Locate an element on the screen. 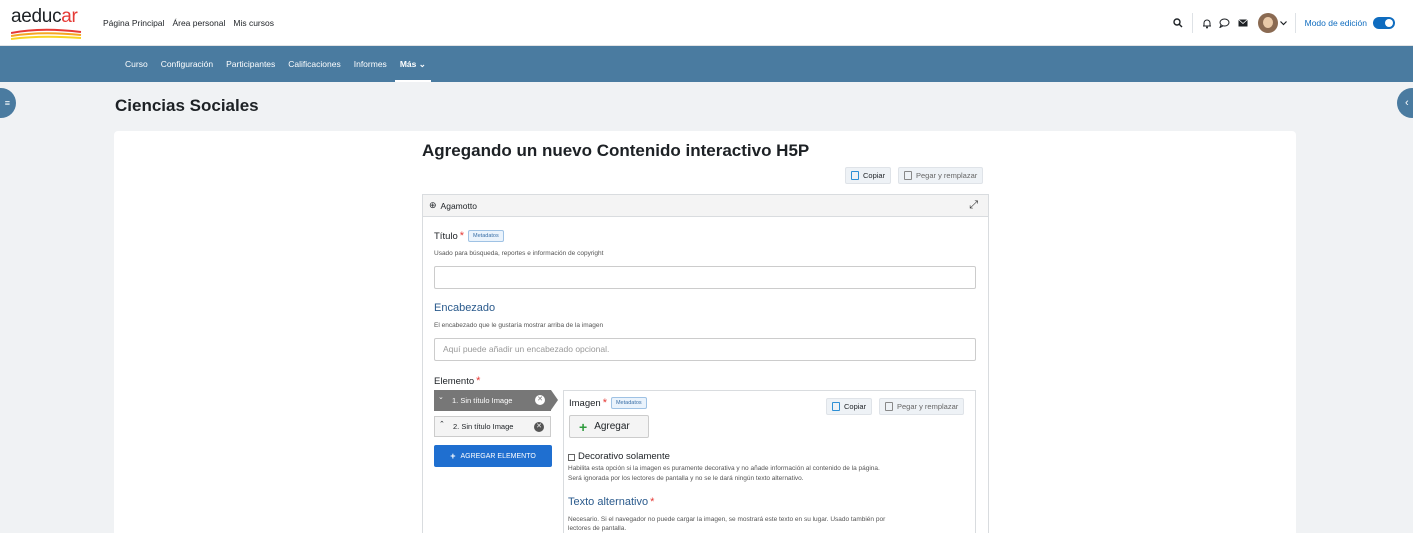 The width and height of the screenshot is (1413, 533). edit-mode-toggle is located at coordinates (1384, 23).